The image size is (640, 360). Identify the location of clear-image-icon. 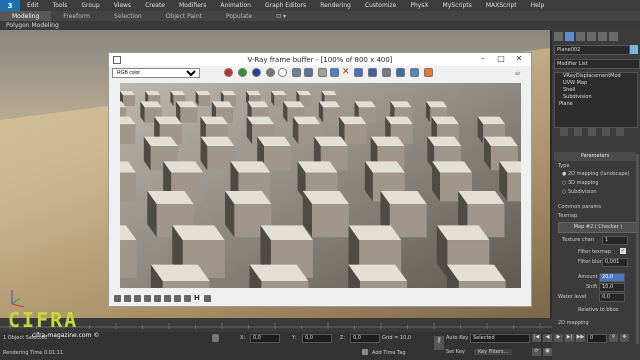
(322, 72).